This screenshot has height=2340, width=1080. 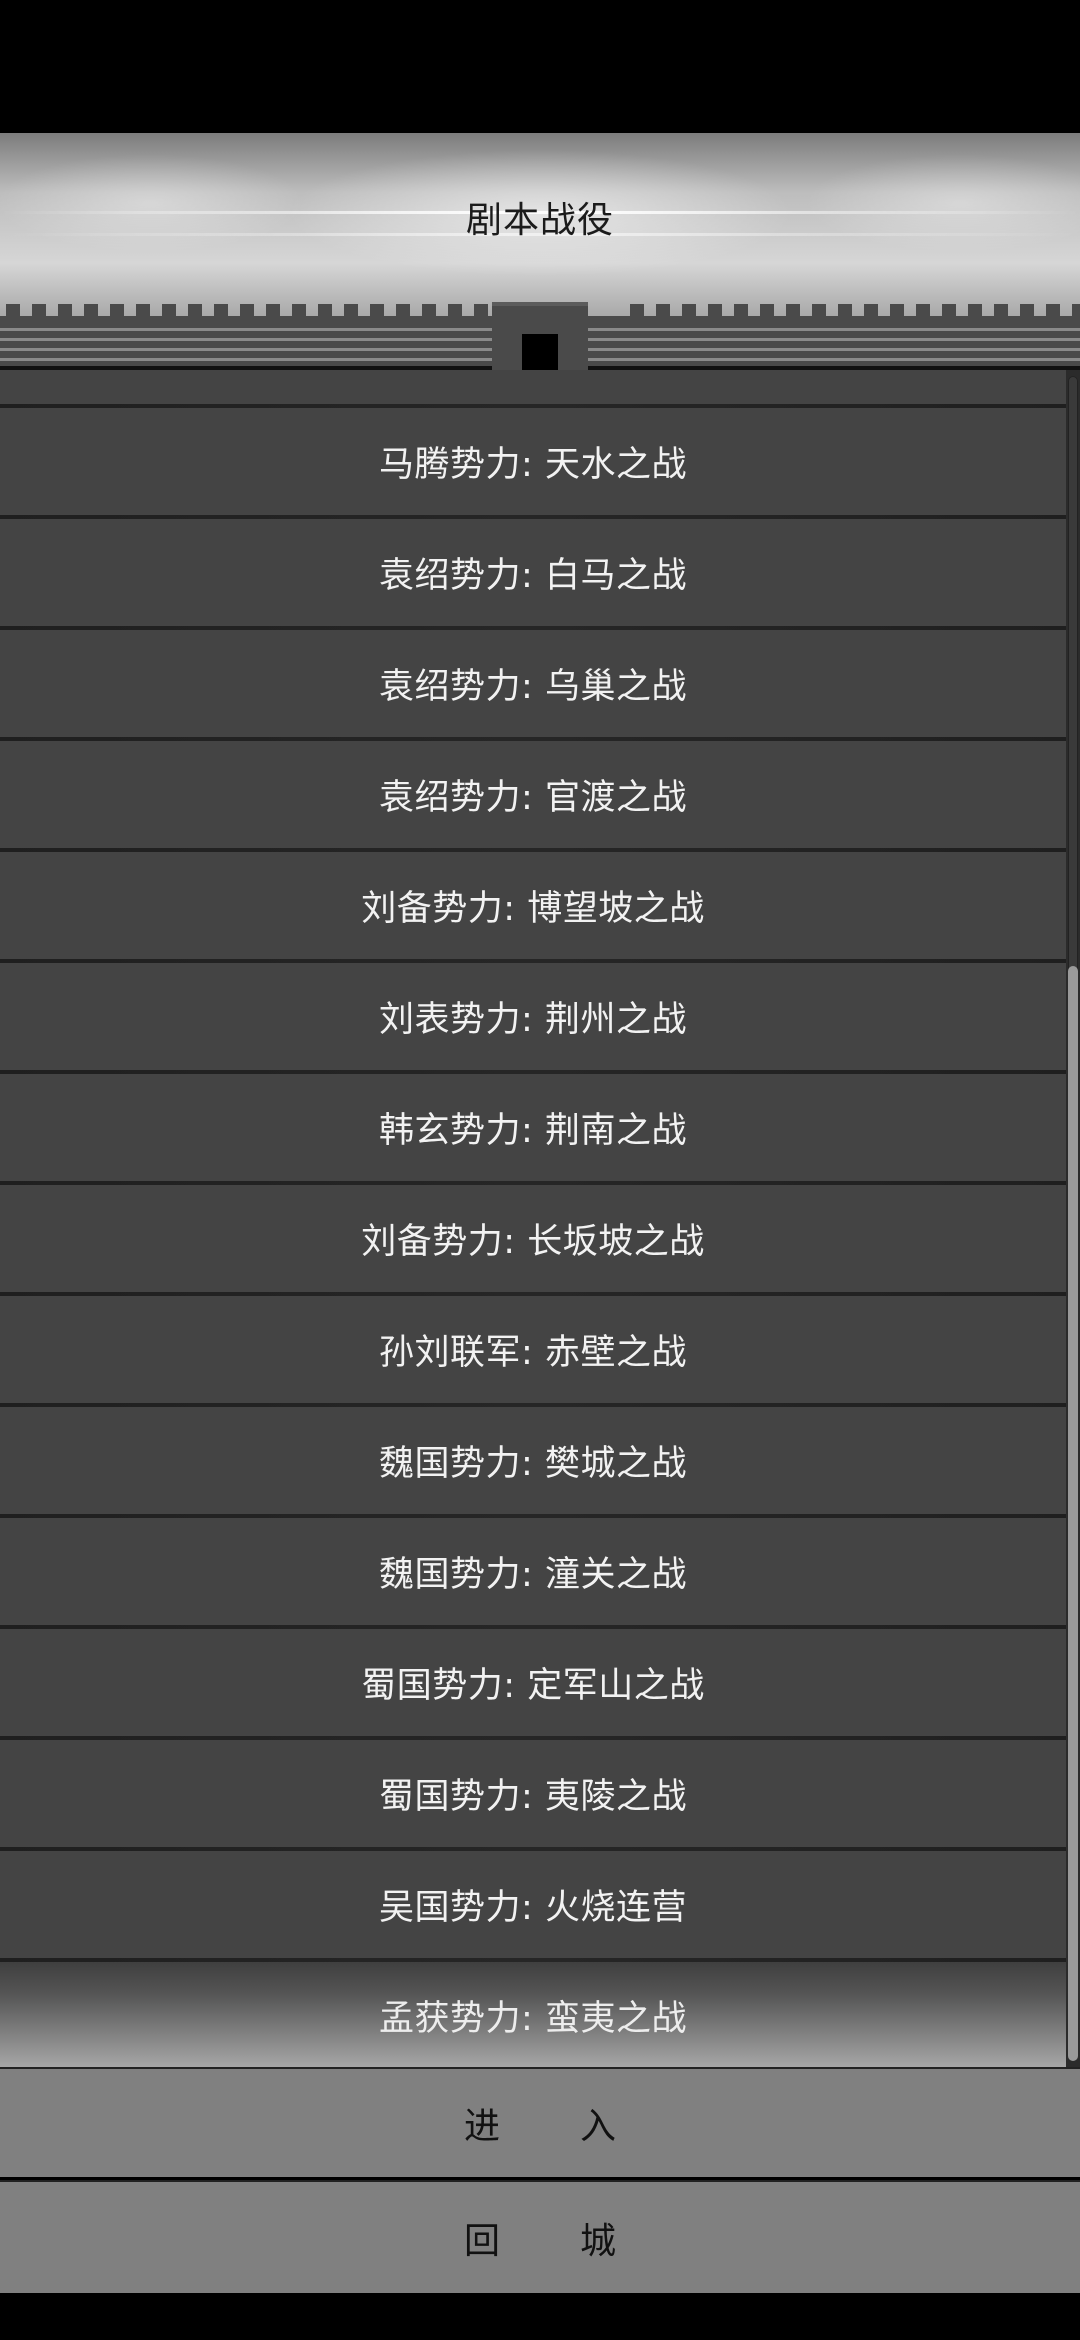 What do you see at coordinates (599, 2241) in the screenshot?
I see `return-button-label-2: 城` at bounding box center [599, 2241].